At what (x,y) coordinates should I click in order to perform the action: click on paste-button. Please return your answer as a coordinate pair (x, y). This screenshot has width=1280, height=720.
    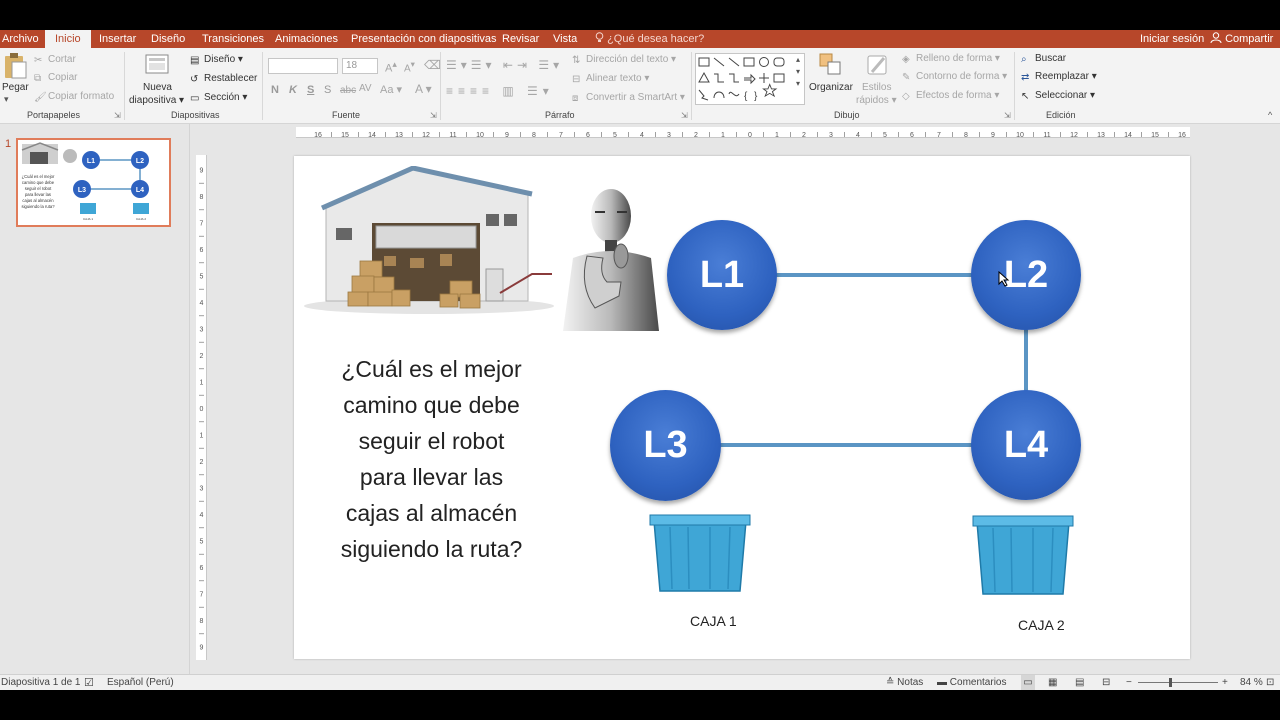
    Looking at the image, I should click on (16, 67).